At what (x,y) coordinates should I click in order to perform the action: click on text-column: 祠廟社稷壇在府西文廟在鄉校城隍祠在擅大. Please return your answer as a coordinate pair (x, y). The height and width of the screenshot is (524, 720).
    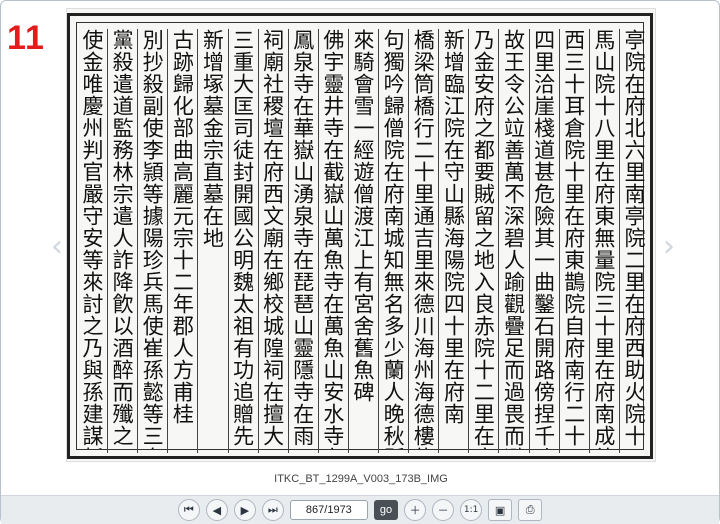
    Looking at the image, I should click on (272, 238).